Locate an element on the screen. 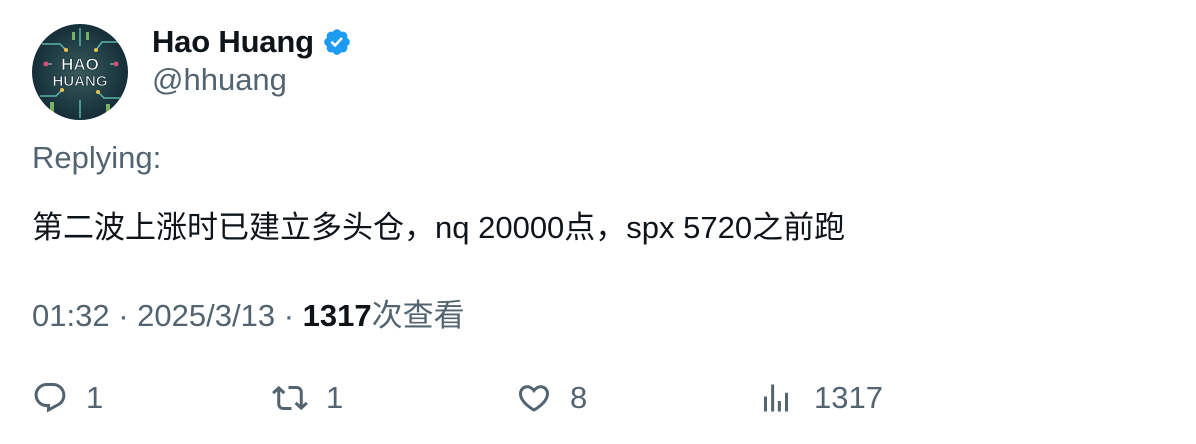  like-button: 8 is located at coordinates (551, 398).